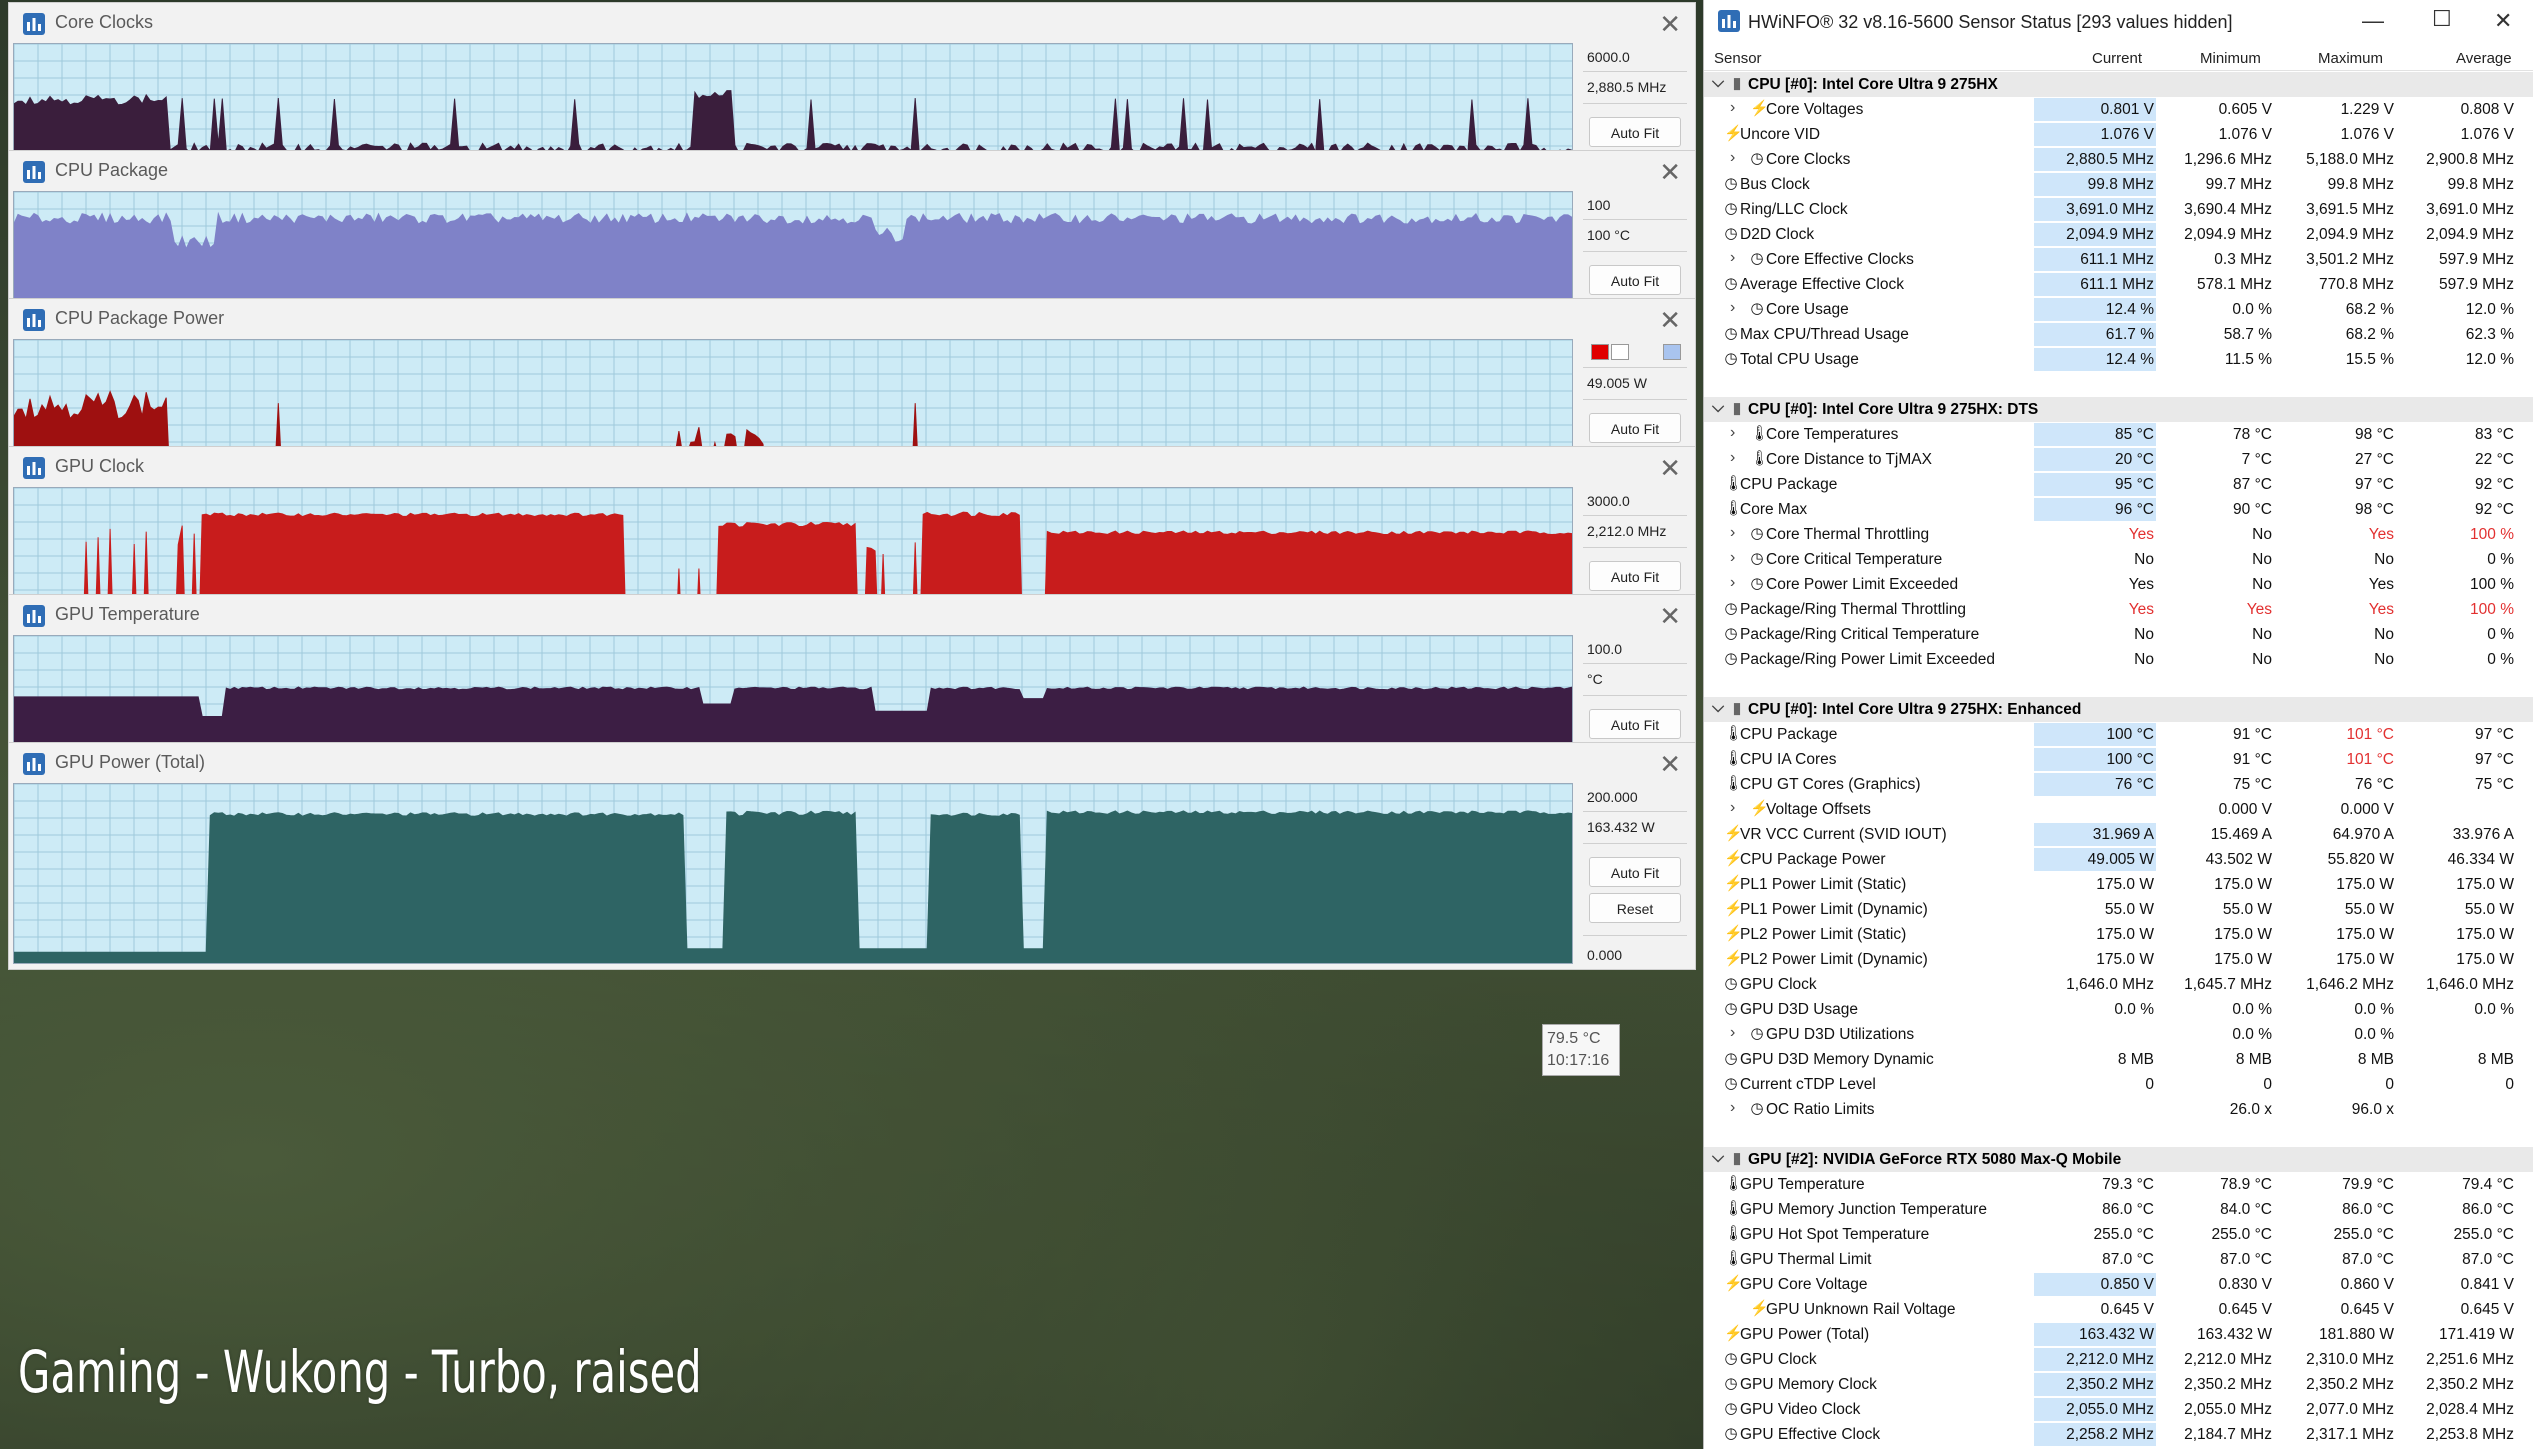 The image size is (2533, 1449). What do you see at coordinates (2118, 84) in the screenshot?
I see `sensor-group-row: ⌵ ▮ CPU [#0]: Intel Core Ultra 9 275HX` at bounding box center [2118, 84].